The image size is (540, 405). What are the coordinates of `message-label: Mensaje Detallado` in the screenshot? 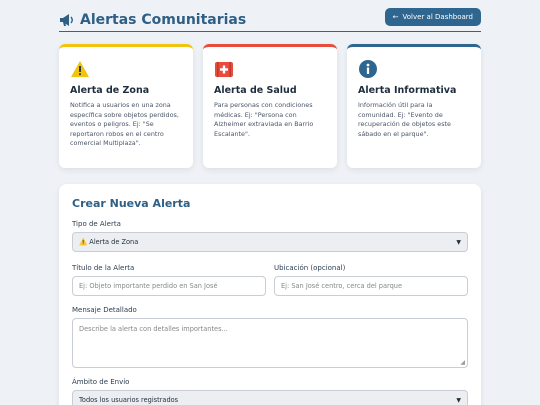 It's located at (104, 310).